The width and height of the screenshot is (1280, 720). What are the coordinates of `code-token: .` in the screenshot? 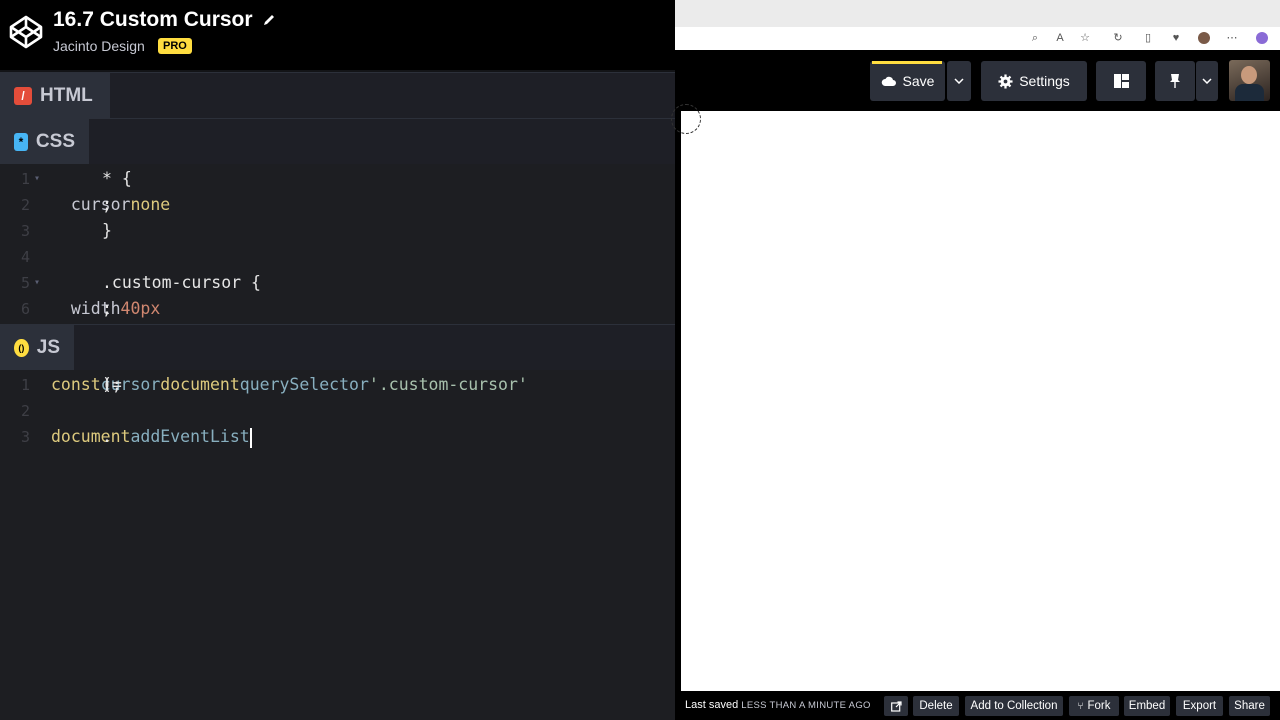 It's located at (107, 436).